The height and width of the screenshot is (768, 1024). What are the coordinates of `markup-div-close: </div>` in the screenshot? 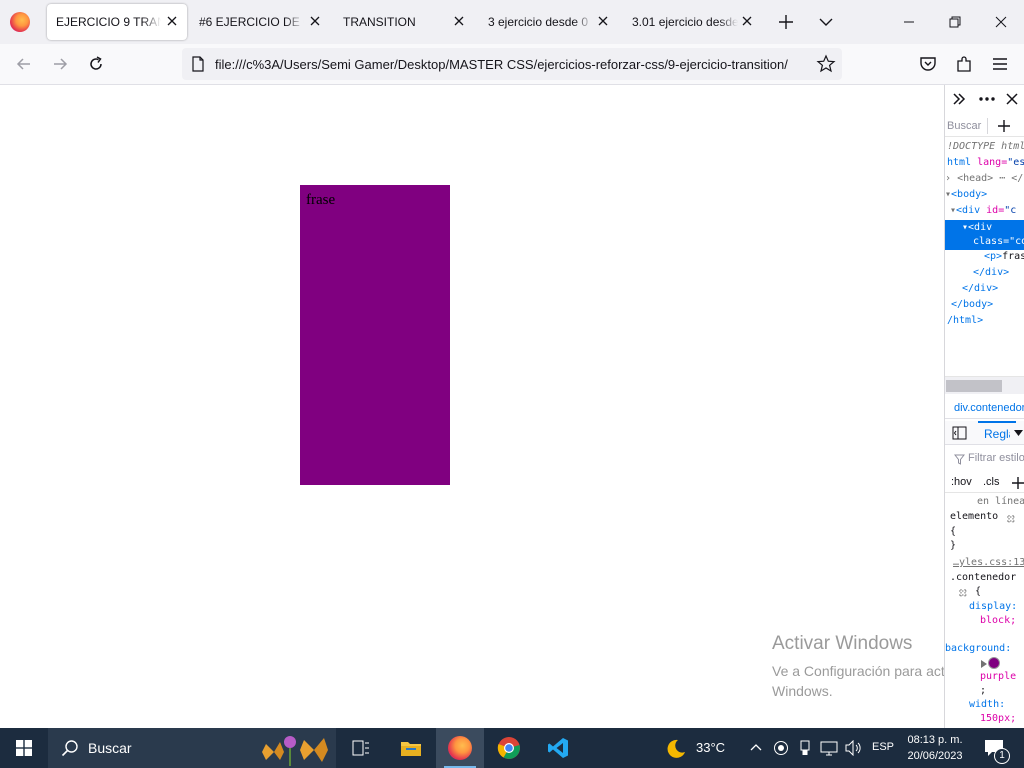 It's located at (991, 273).